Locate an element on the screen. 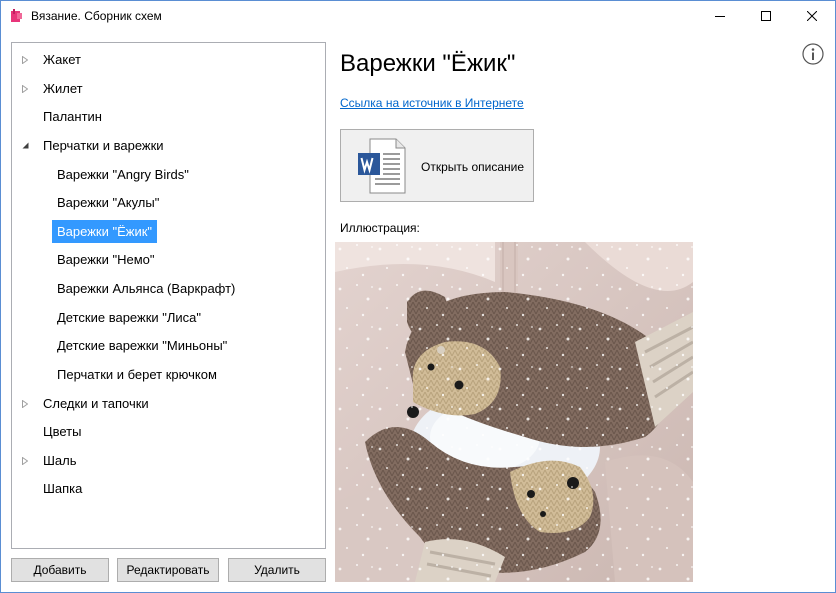 This screenshot has width=836, height=593. tree-item-tsvety: Цветы is located at coordinates (53, 431).